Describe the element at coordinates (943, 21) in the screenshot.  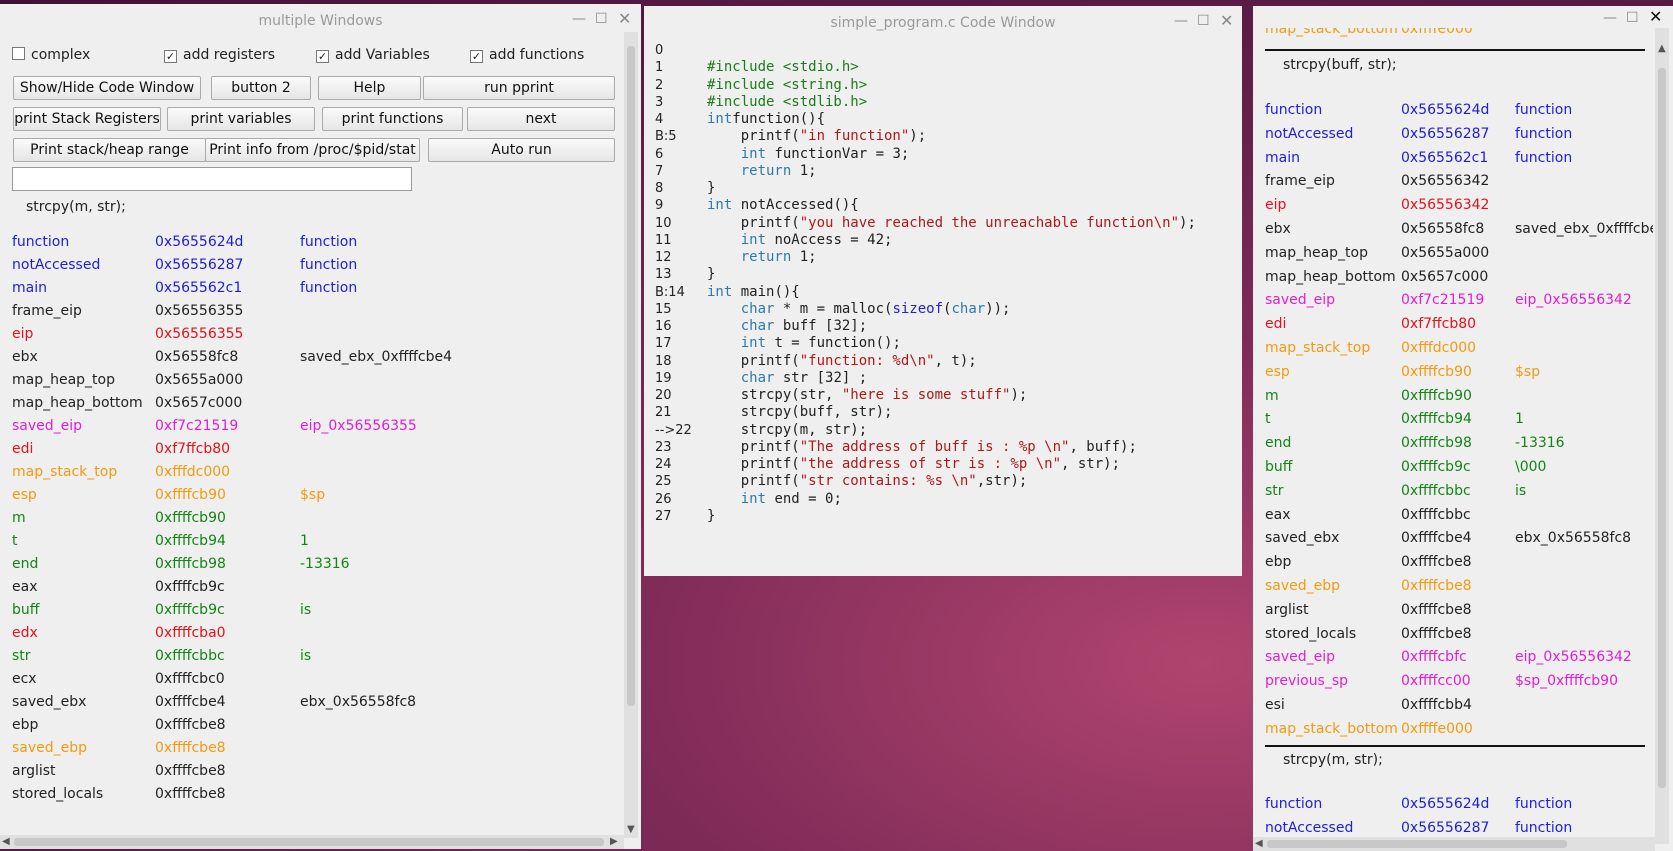
I see `title-bar: simple_program.c Code Window — ☐ ✕` at that location.